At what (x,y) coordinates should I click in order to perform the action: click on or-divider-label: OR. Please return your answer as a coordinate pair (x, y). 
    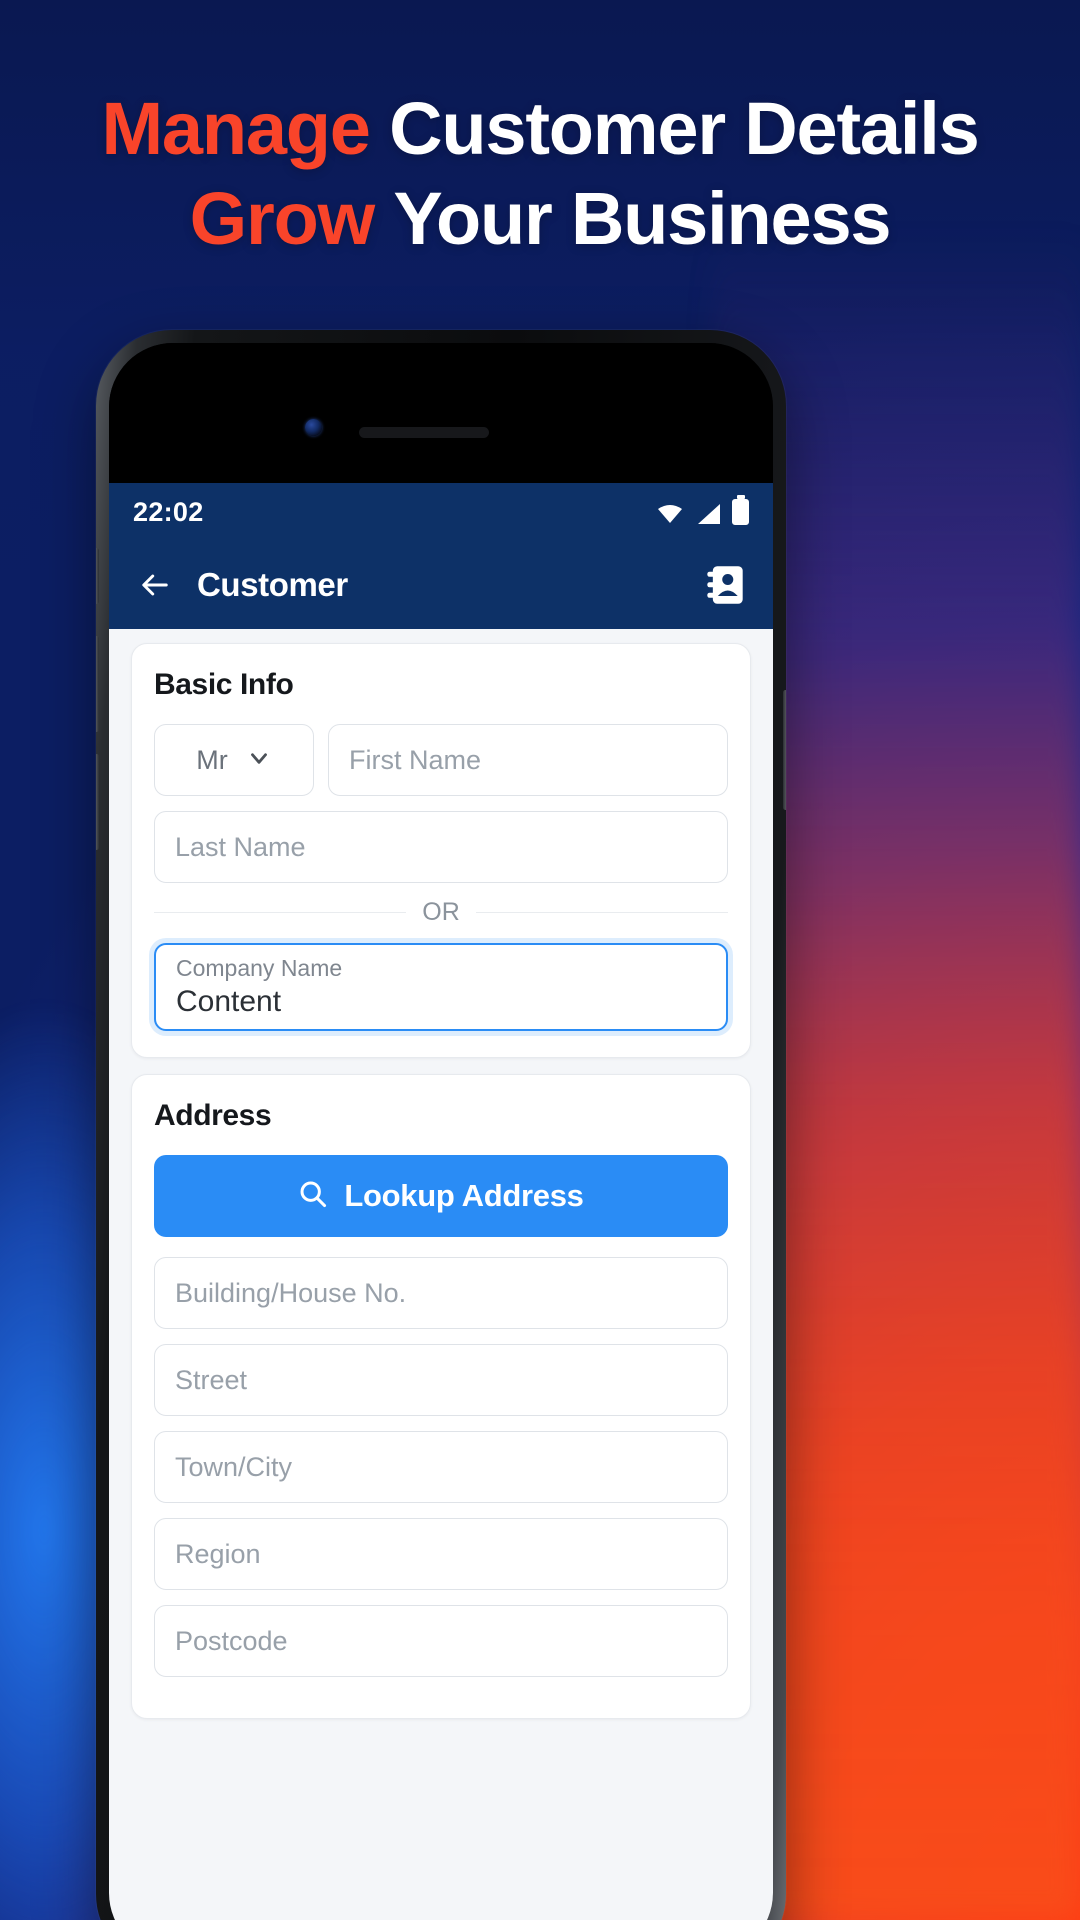
    Looking at the image, I should click on (441, 912).